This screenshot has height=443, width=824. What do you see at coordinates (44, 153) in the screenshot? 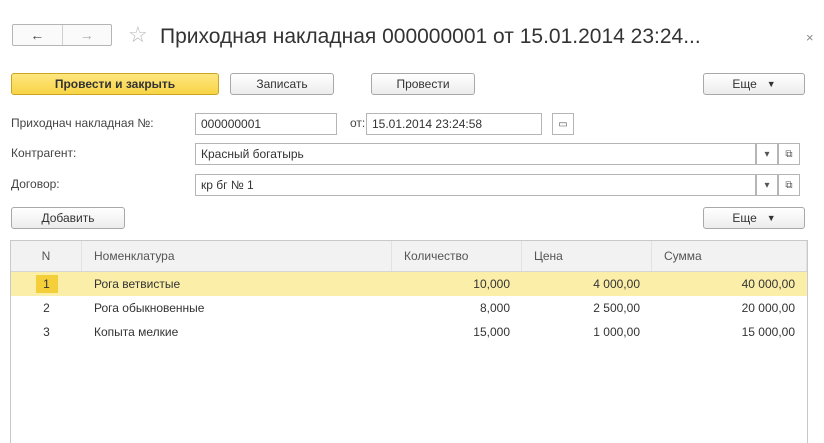
I see `counterparty-label: Контрагент:` at bounding box center [44, 153].